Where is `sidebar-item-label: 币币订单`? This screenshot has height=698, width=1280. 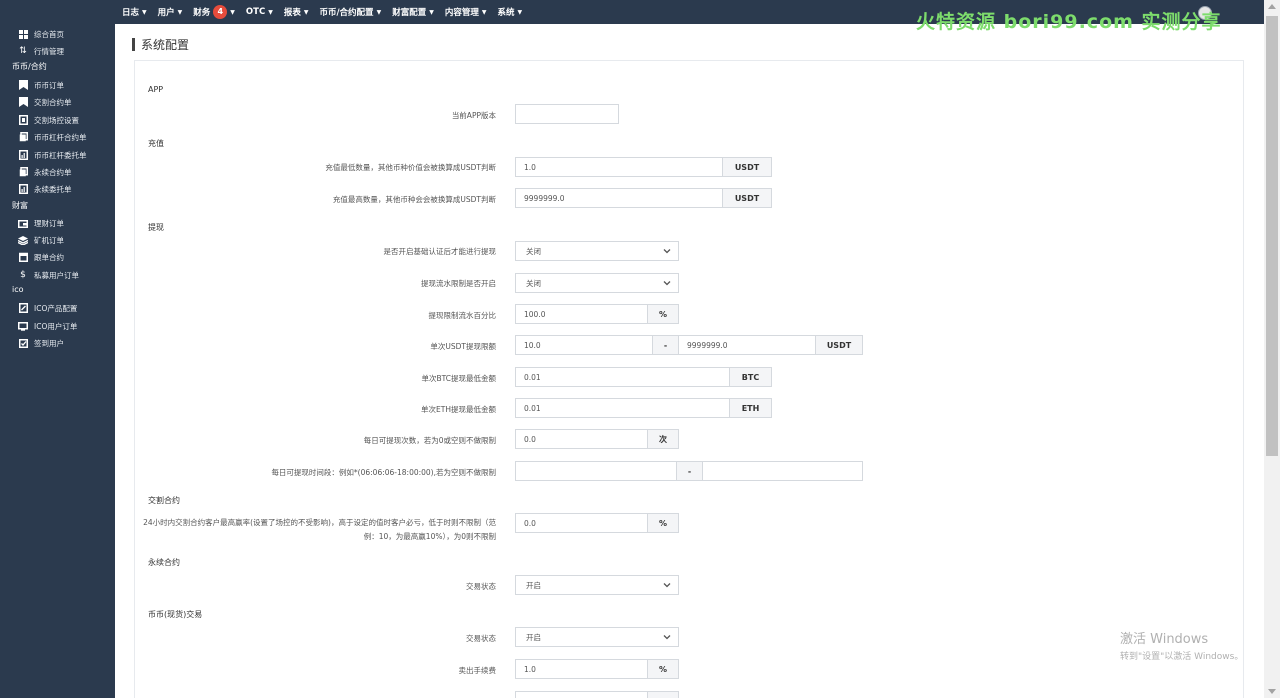 sidebar-item-label: 币币订单 is located at coordinates (49, 85).